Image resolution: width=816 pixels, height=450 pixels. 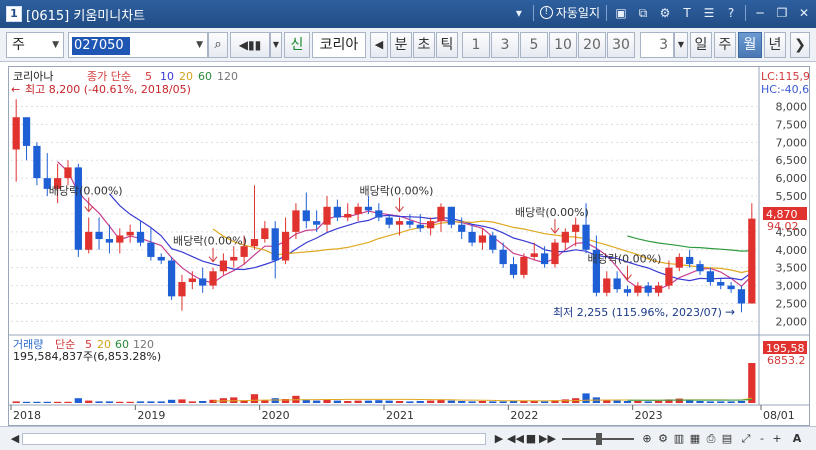 I want to click on interval-button: 10, so click(x=563, y=45).